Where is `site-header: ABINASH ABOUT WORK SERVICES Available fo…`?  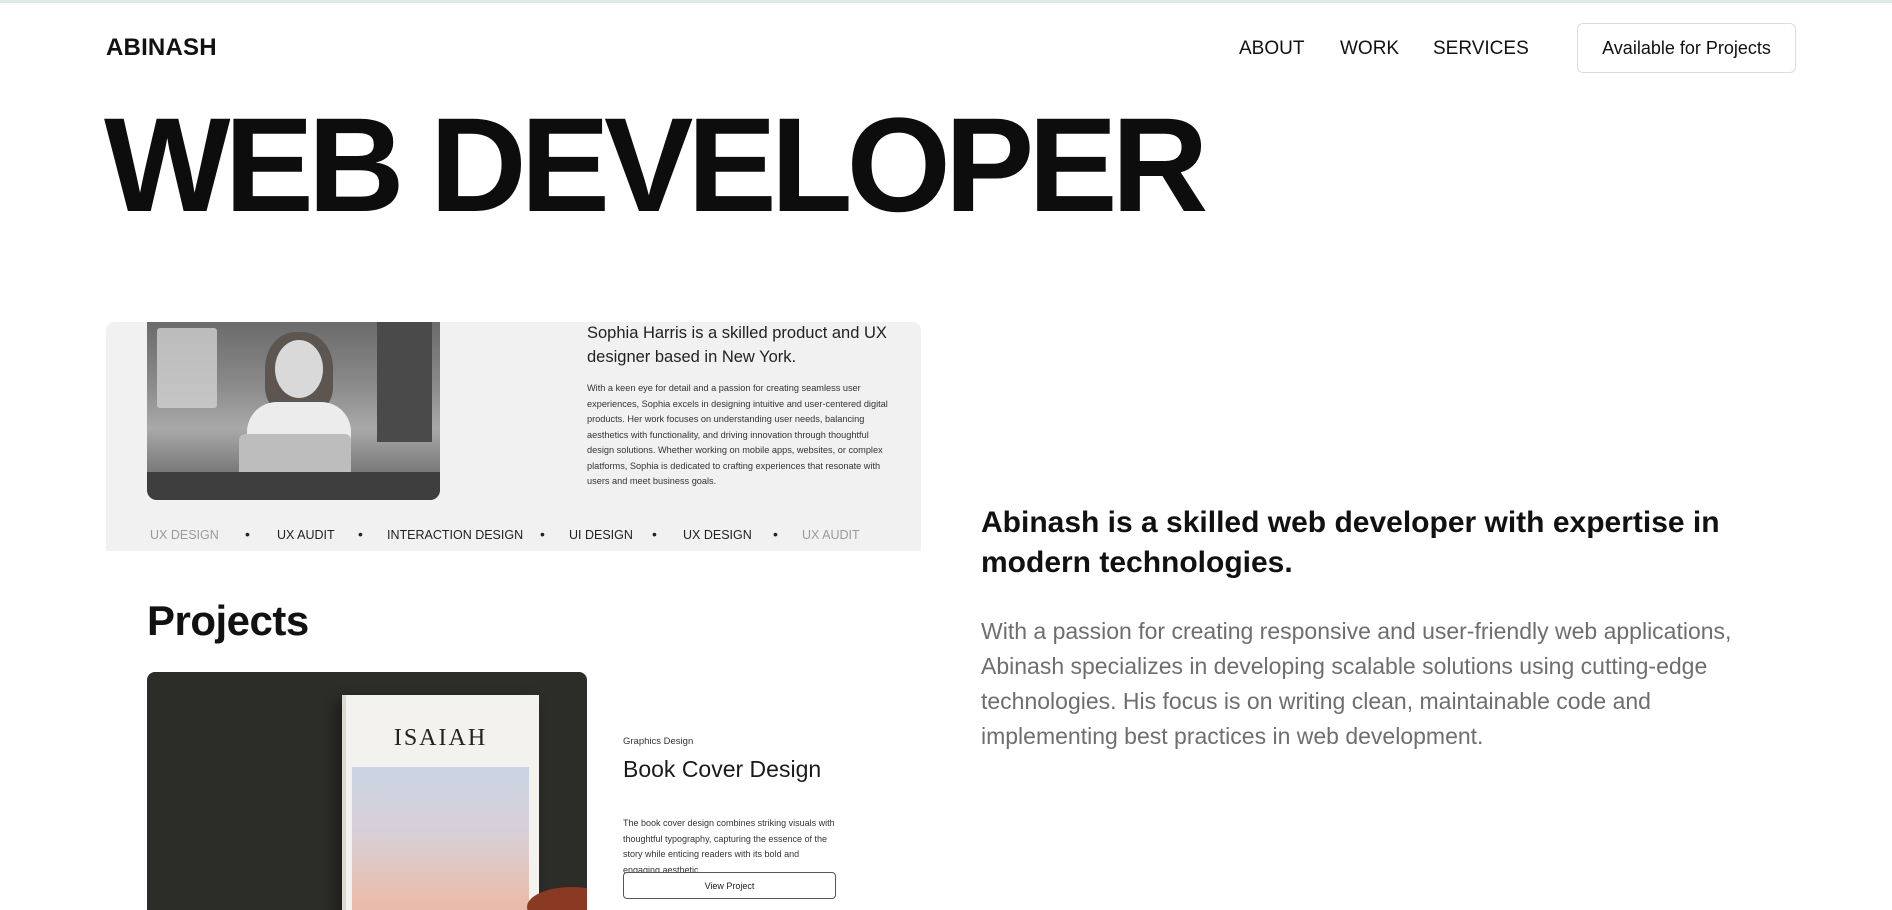
site-header: ABINASH ABOUT WORK SERVICES Available fo… is located at coordinates (946, 48).